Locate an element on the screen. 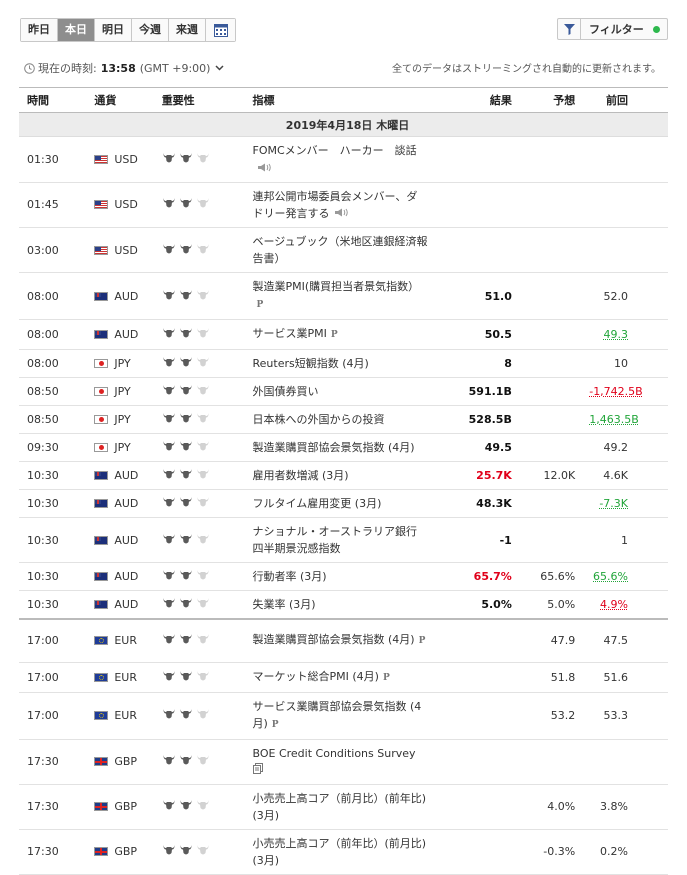 The image size is (687, 875). event-indicator: 行動者率 (3月) is located at coordinates (337, 577).